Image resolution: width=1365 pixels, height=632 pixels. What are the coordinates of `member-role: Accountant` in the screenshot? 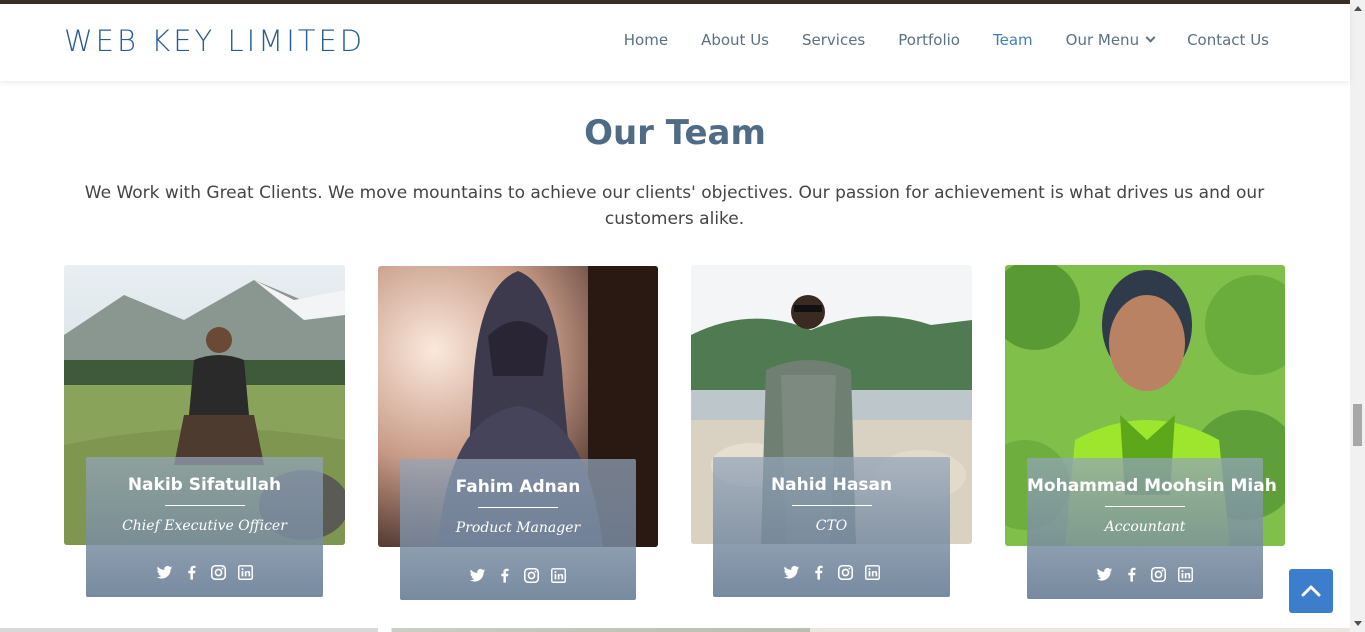 It's located at (1145, 527).